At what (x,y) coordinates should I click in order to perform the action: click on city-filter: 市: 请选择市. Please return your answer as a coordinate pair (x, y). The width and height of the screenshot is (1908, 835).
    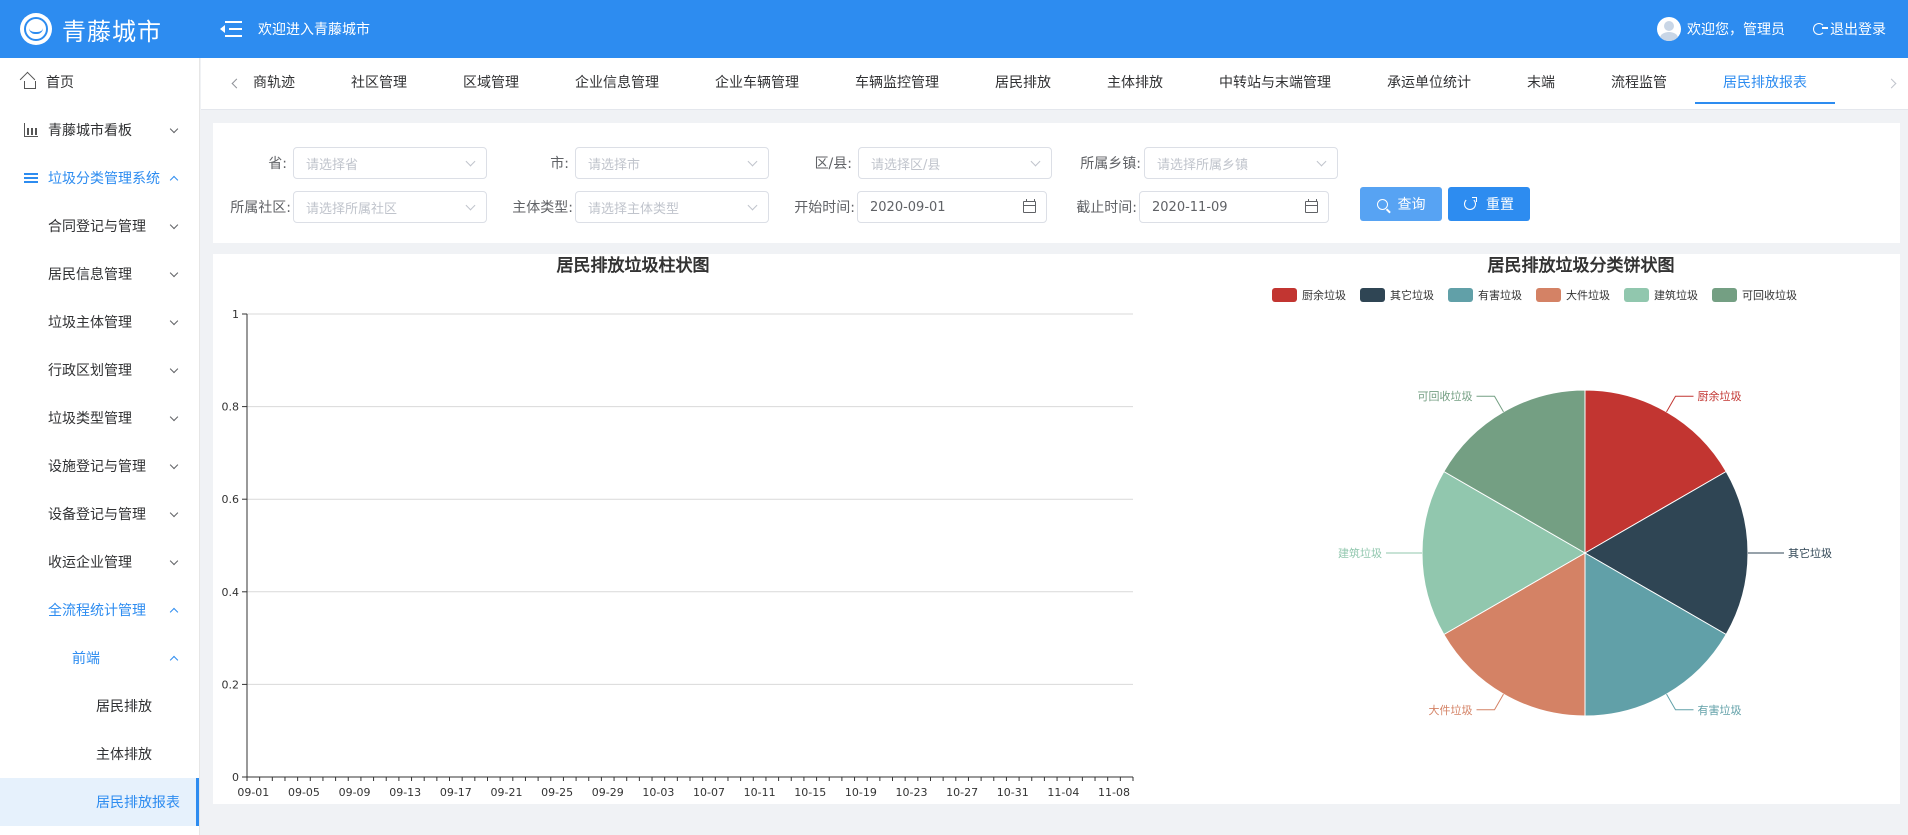
    Looking at the image, I should click on (642, 163).